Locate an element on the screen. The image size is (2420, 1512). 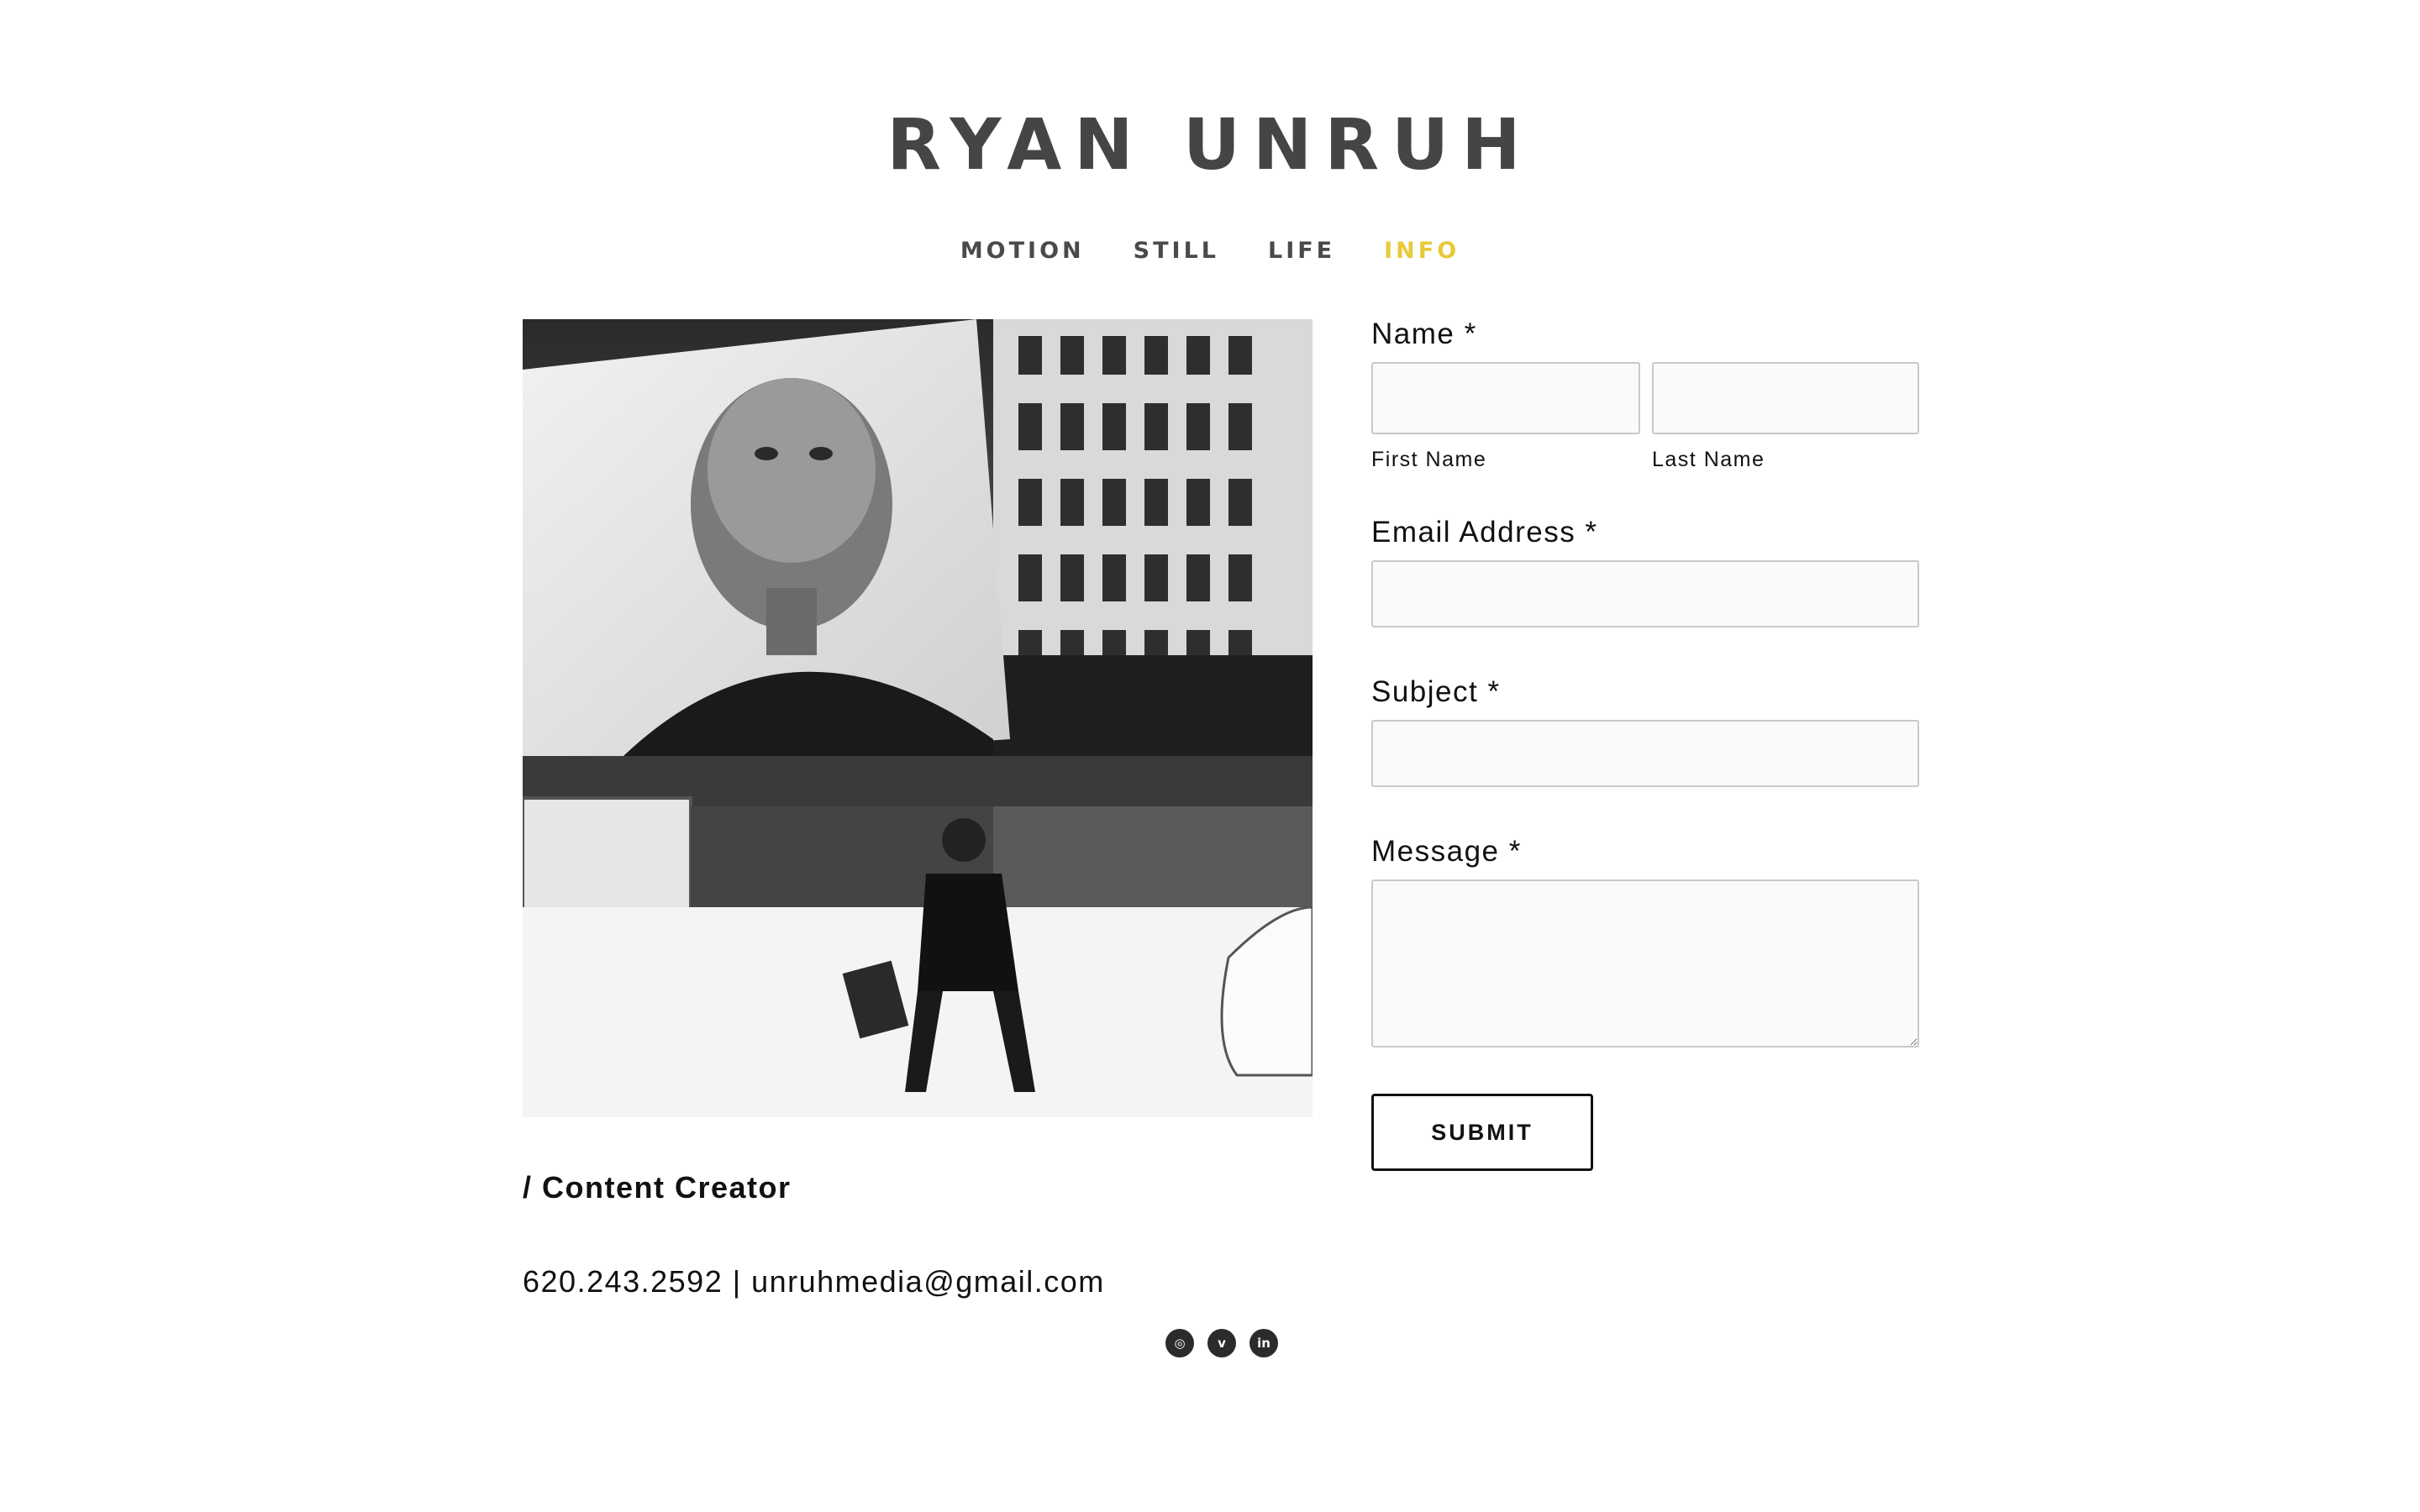
main-nav: MOTION STILL LIFE INFO is located at coordinates (1210, 250).